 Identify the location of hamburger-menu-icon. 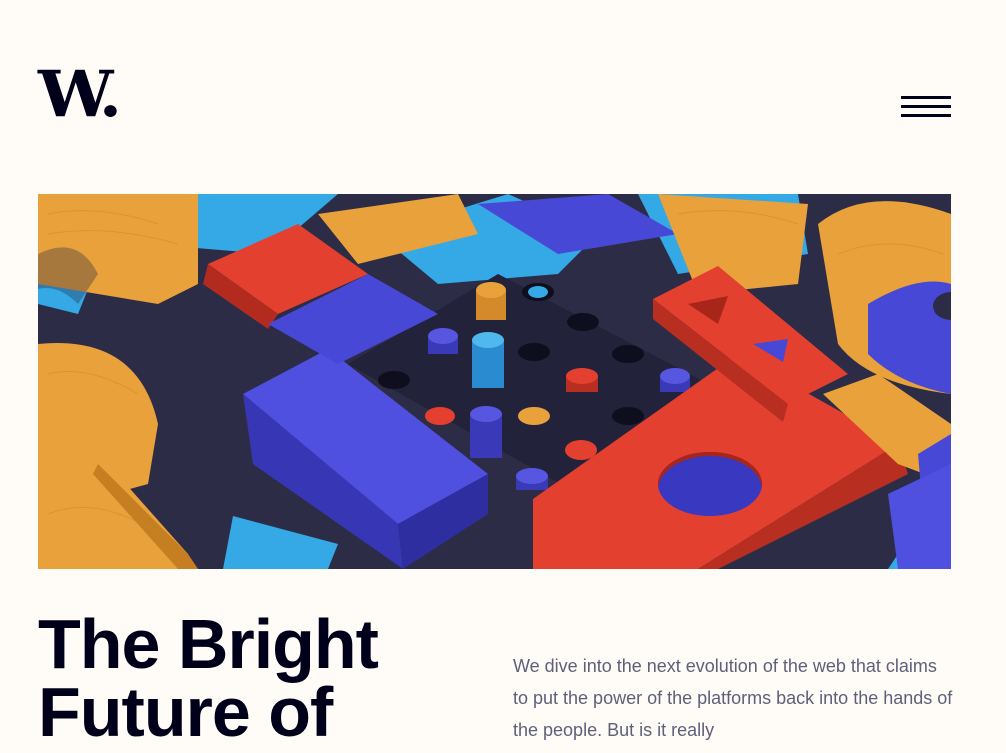
(926, 107).